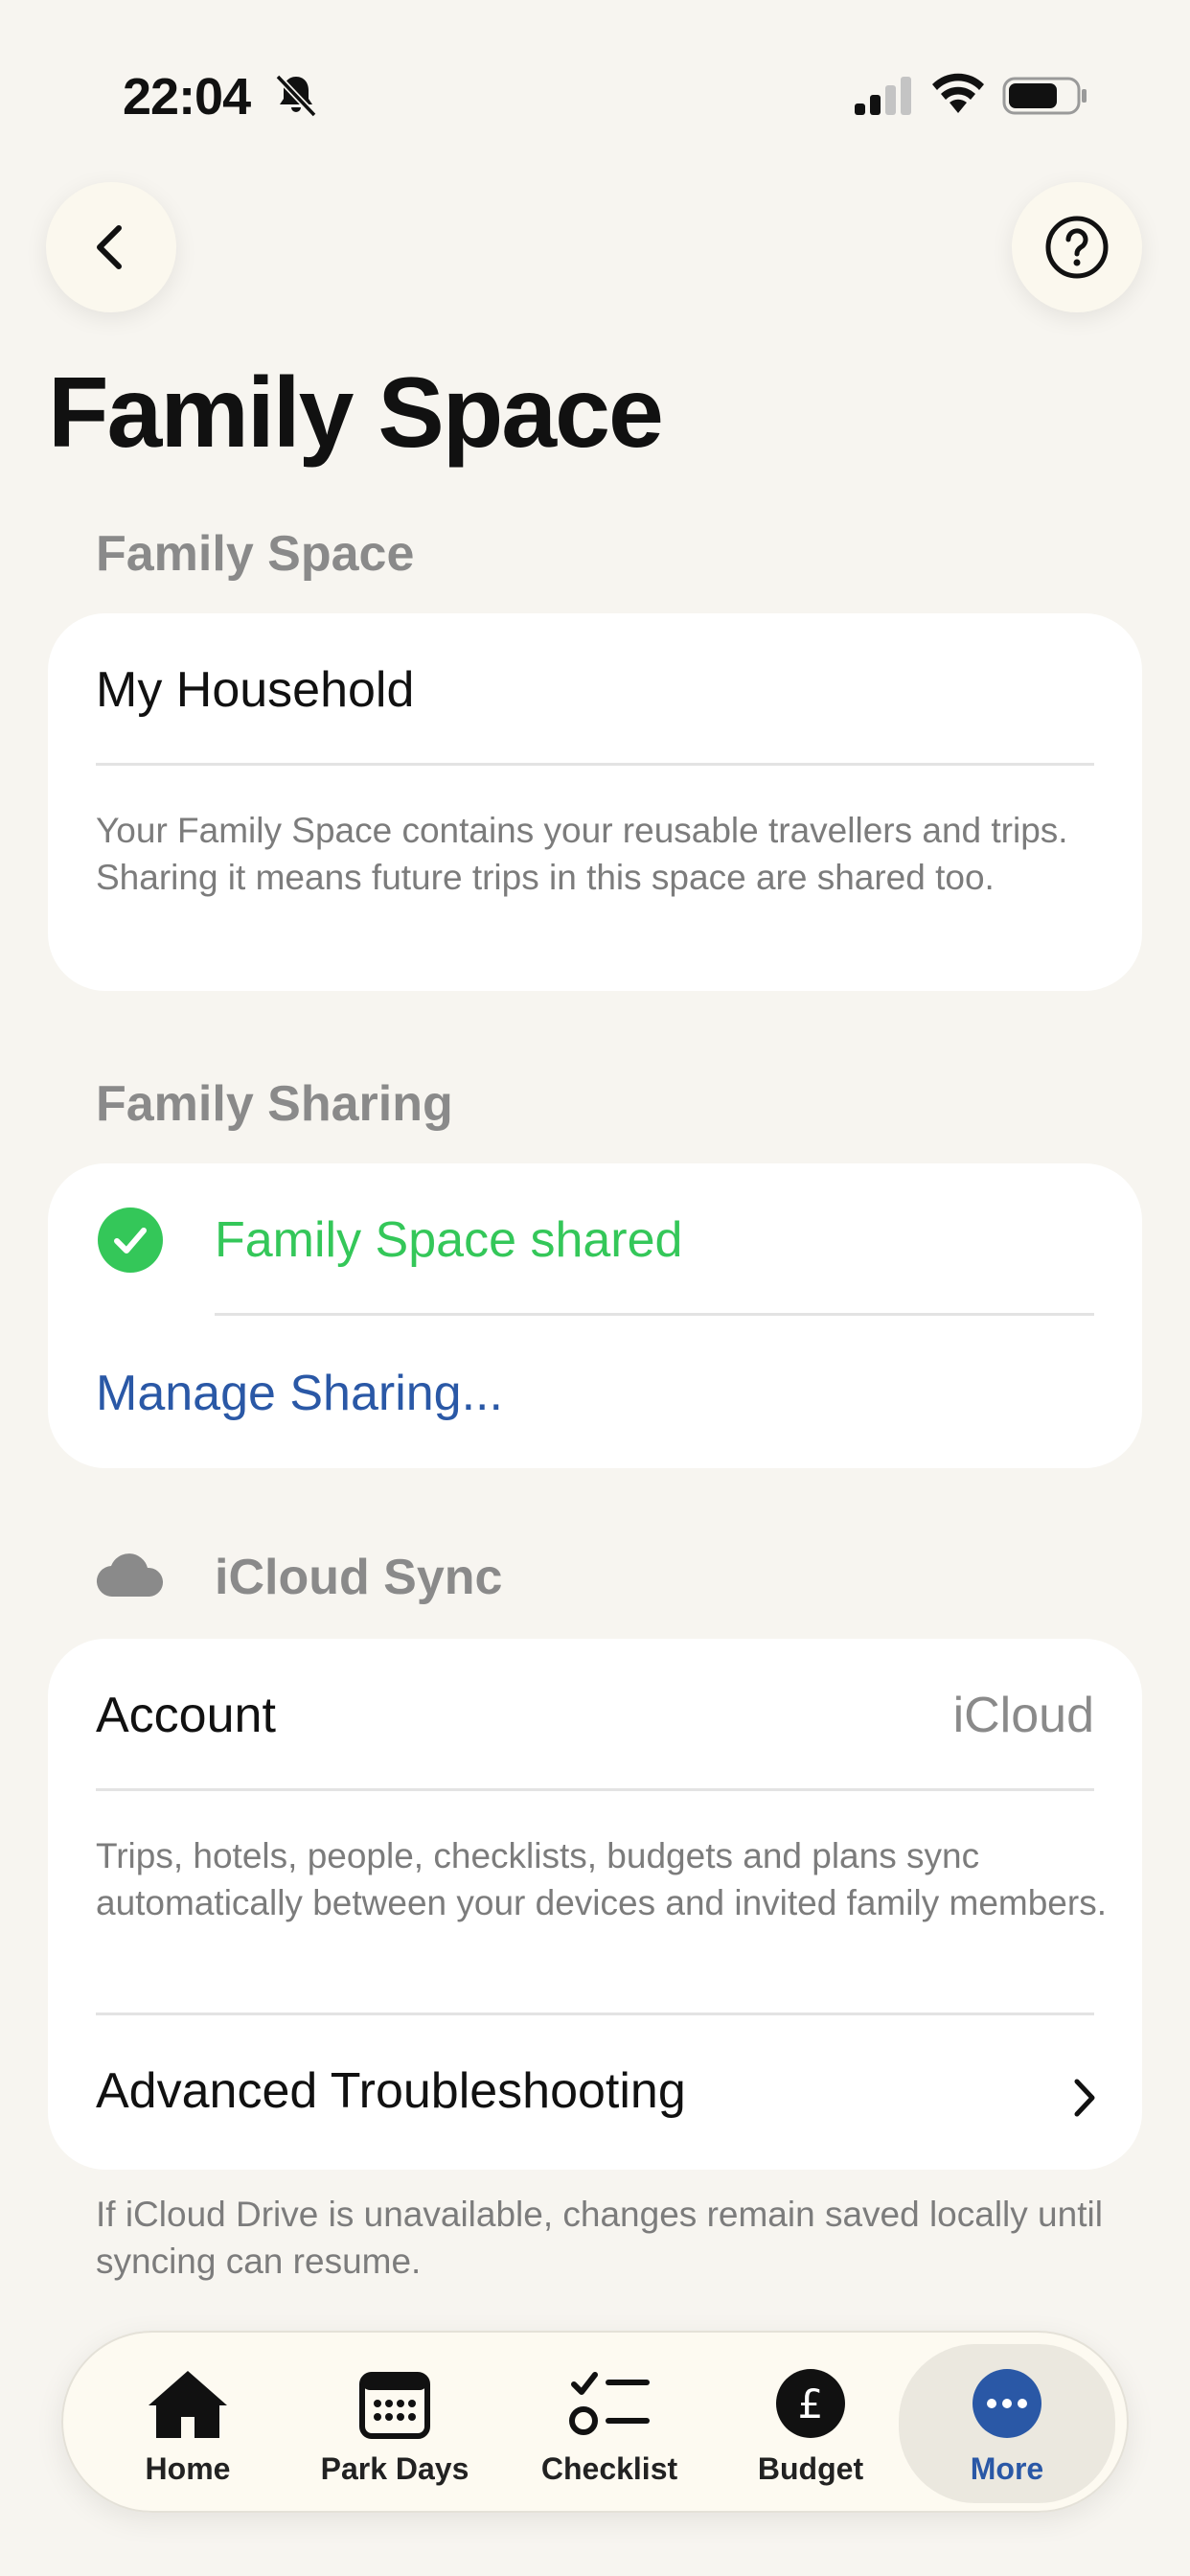  What do you see at coordinates (595, 96) in the screenshot?
I see `status-bar: 22:04` at bounding box center [595, 96].